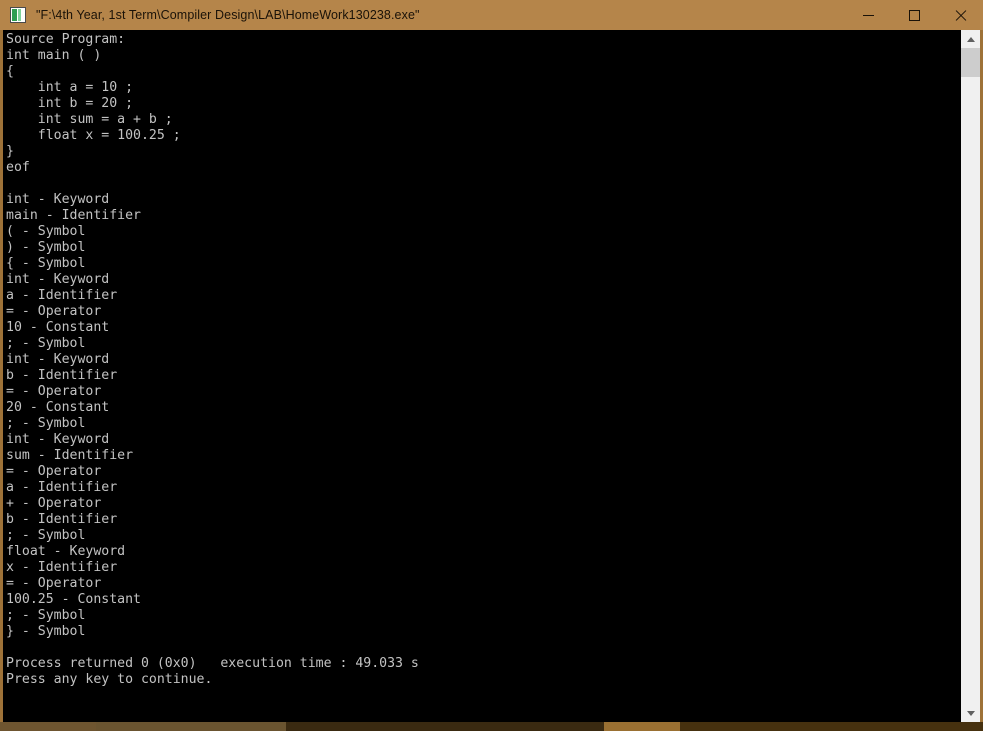 This screenshot has width=983, height=731. I want to click on minimize-button, so click(868, 15).